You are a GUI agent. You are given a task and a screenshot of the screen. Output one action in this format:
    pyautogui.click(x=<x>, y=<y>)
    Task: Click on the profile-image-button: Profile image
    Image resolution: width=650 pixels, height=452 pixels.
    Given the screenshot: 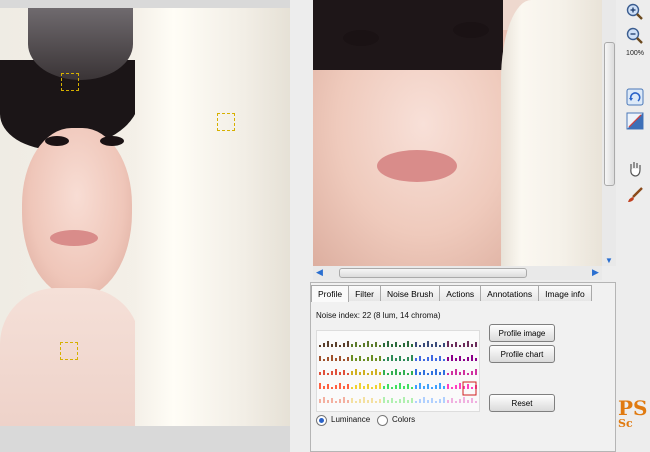 What is the action you would take?
    pyautogui.click(x=522, y=333)
    